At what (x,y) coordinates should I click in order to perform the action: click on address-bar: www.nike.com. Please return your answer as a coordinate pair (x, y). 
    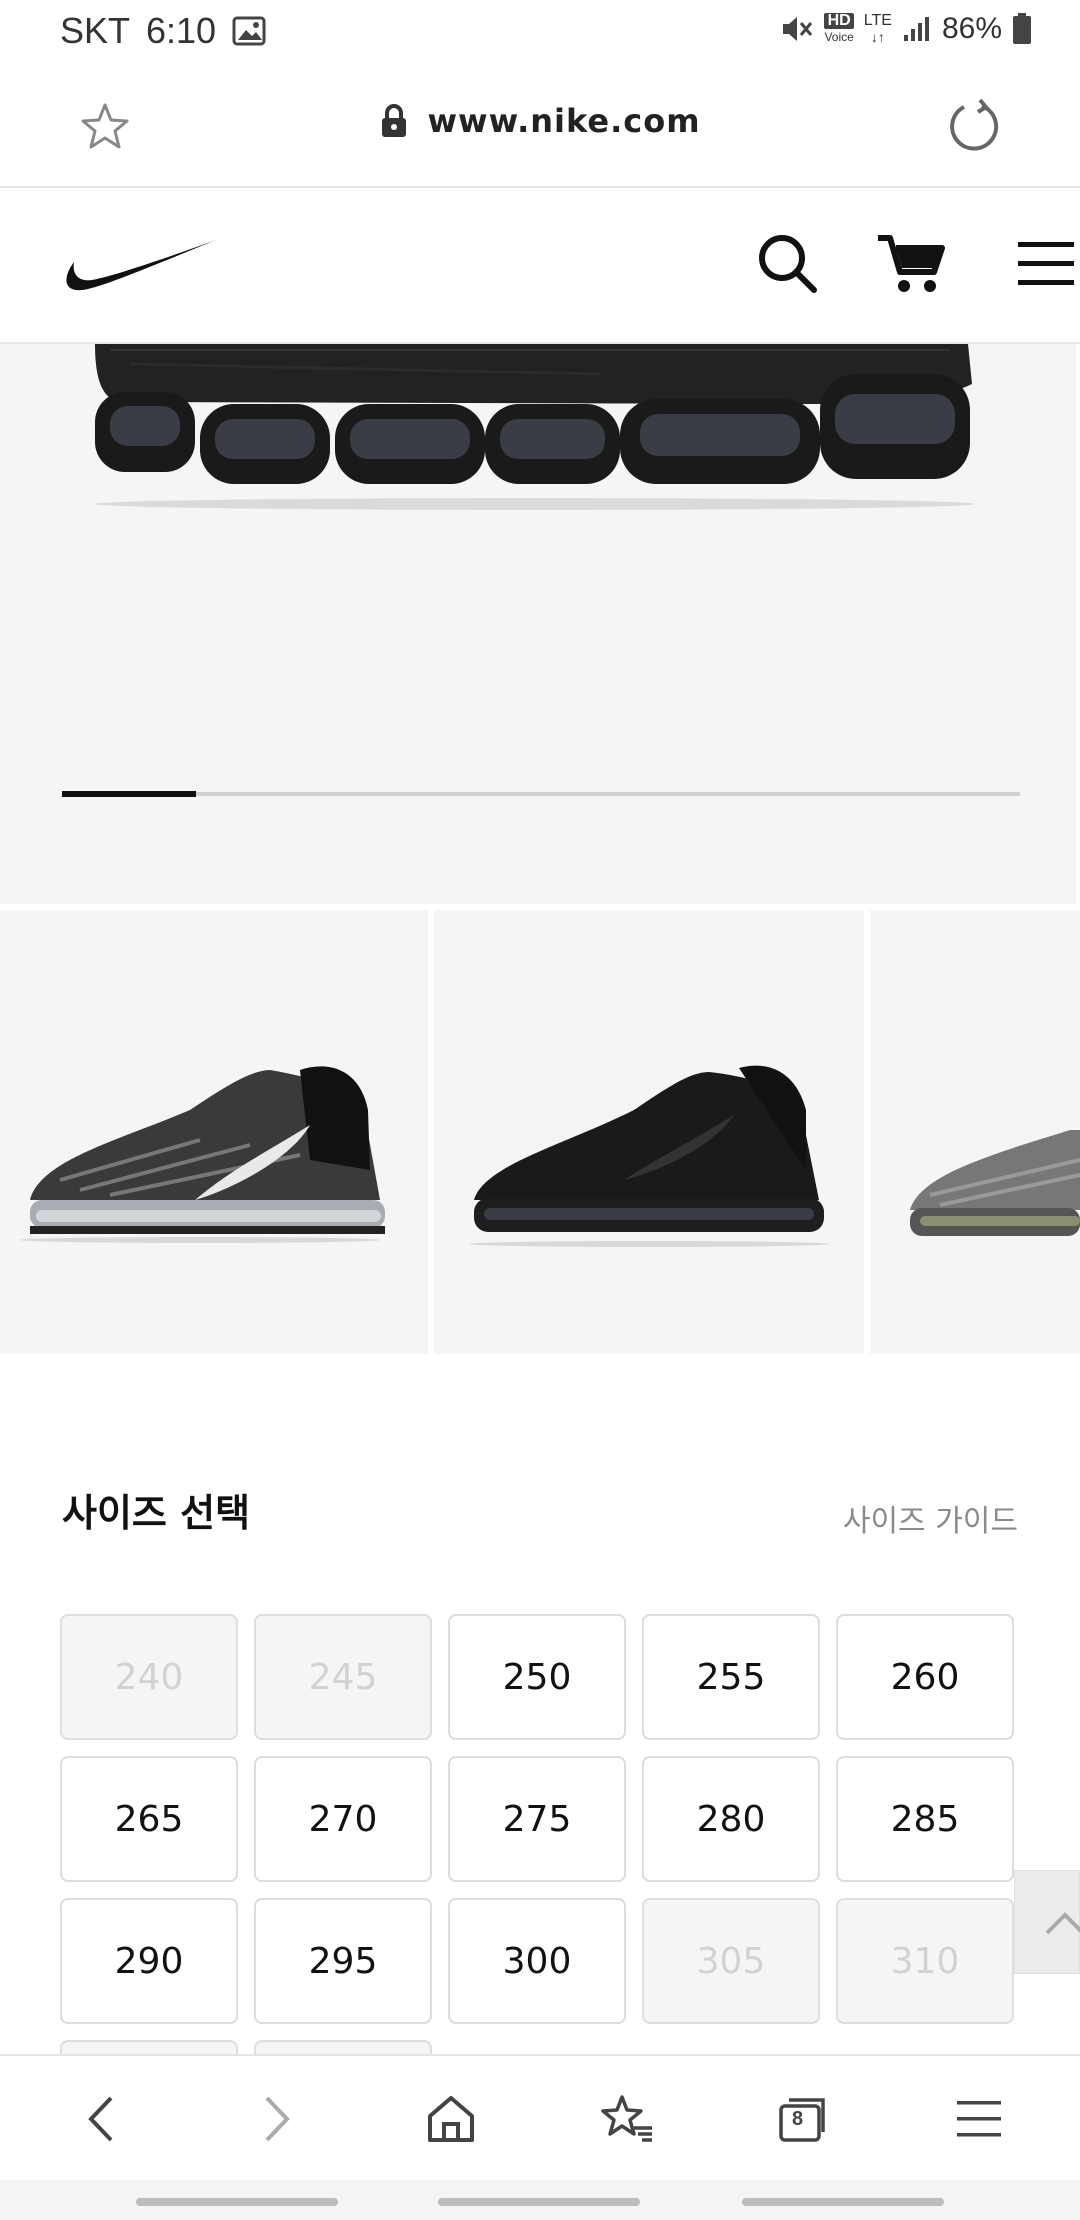
    Looking at the image, I should click on (540, 125).